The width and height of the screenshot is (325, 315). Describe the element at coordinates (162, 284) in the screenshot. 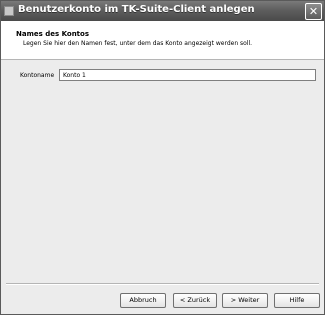

I see `footer-divider` at that location.